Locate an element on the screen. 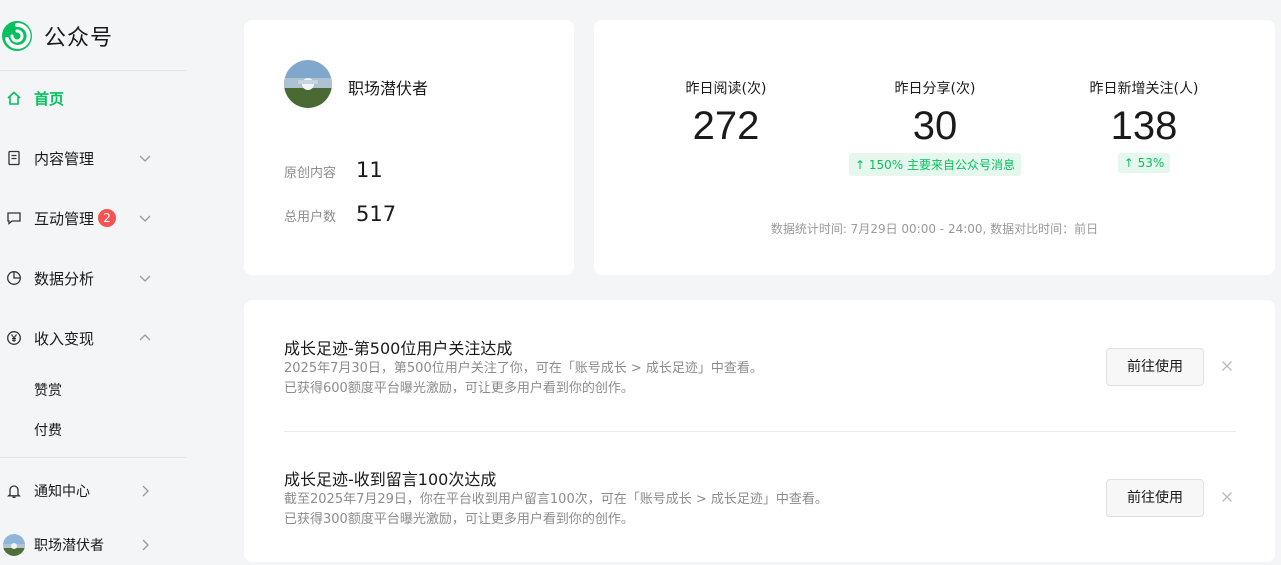 This screenshot has height=565, width=1281. milestone-line: 已获得600额度平台曝光激励，可让更多用户看到你的创作。 is located at coordinates (459, 388).